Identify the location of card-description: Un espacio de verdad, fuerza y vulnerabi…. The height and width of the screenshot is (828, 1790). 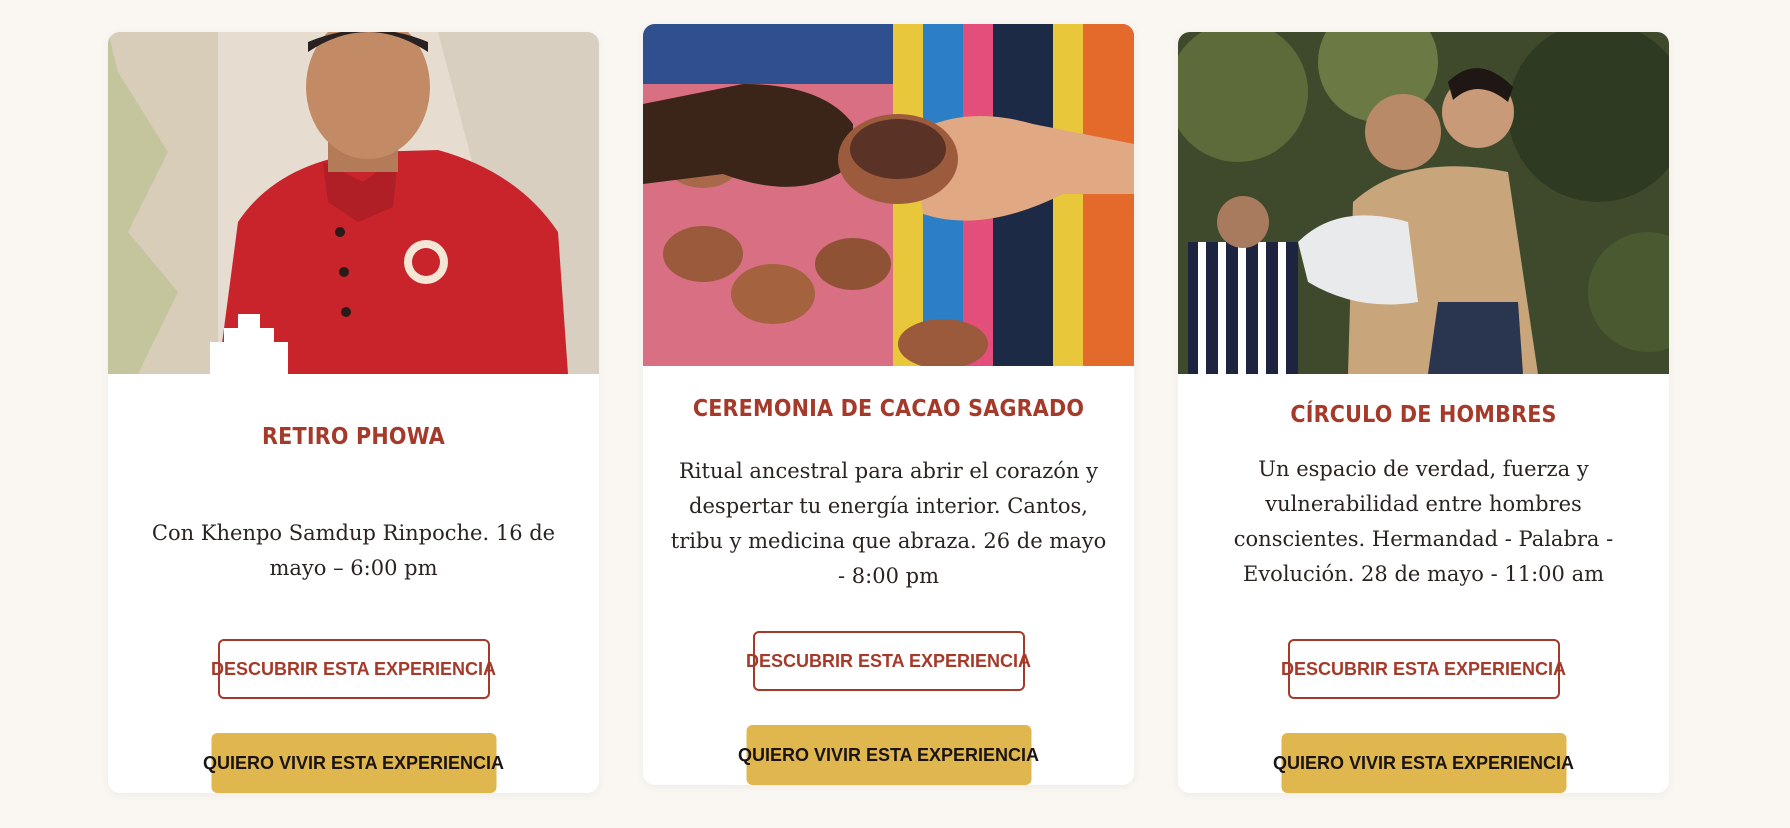
(1423, 521).